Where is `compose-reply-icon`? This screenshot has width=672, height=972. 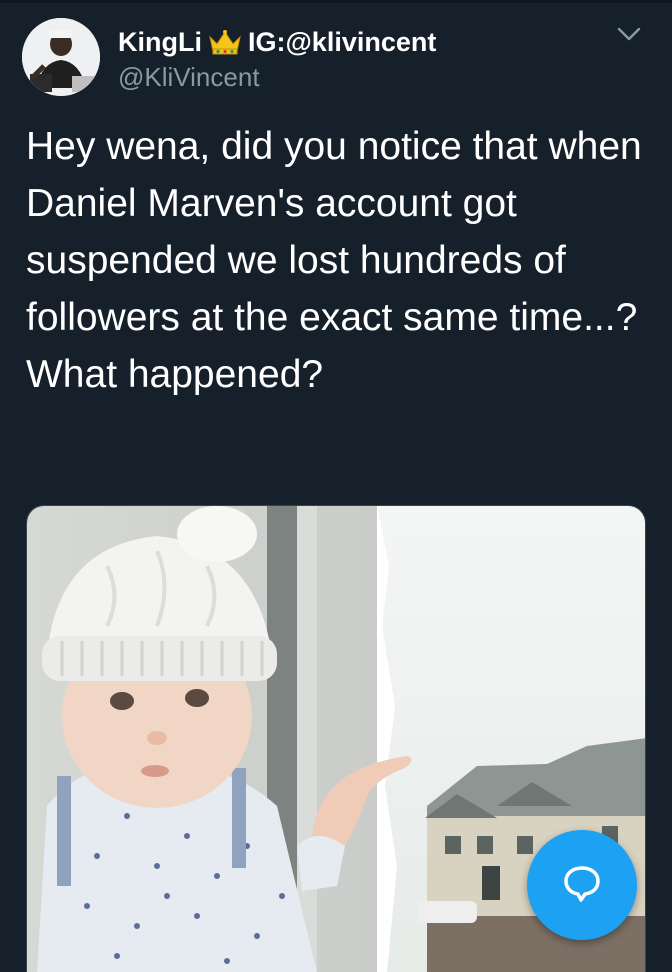
compose-reply-icon is located at coordinates (582, 885).